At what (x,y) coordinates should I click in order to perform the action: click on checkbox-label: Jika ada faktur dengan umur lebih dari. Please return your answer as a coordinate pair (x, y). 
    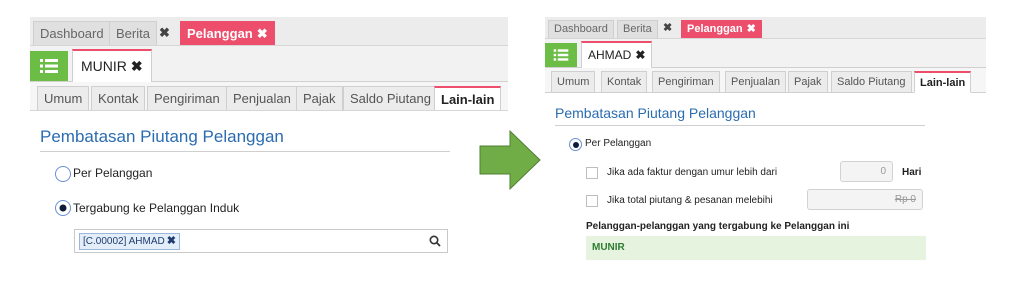
    Looking at the image, I should click on (692, 172).